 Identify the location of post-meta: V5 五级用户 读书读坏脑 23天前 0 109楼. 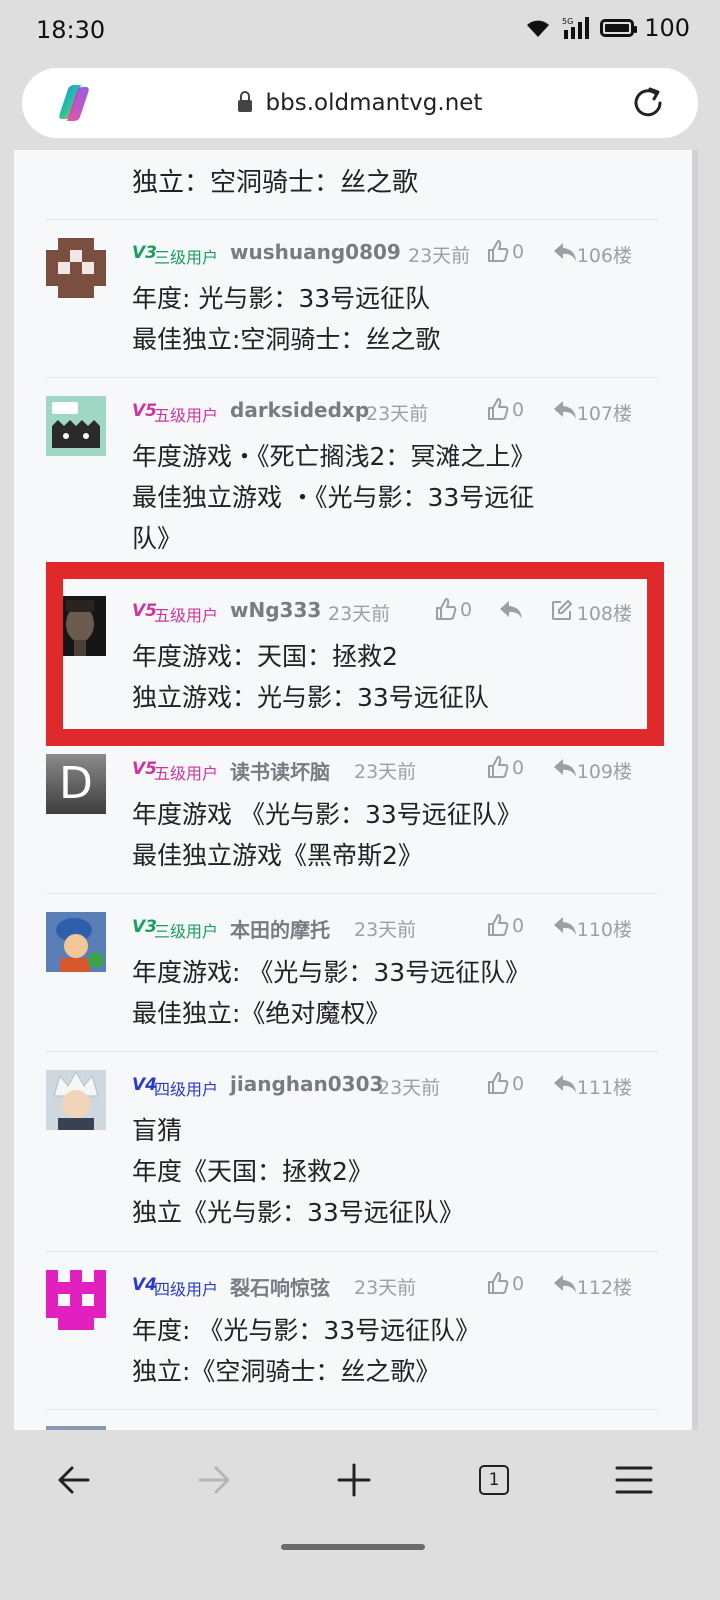
(397, 771).